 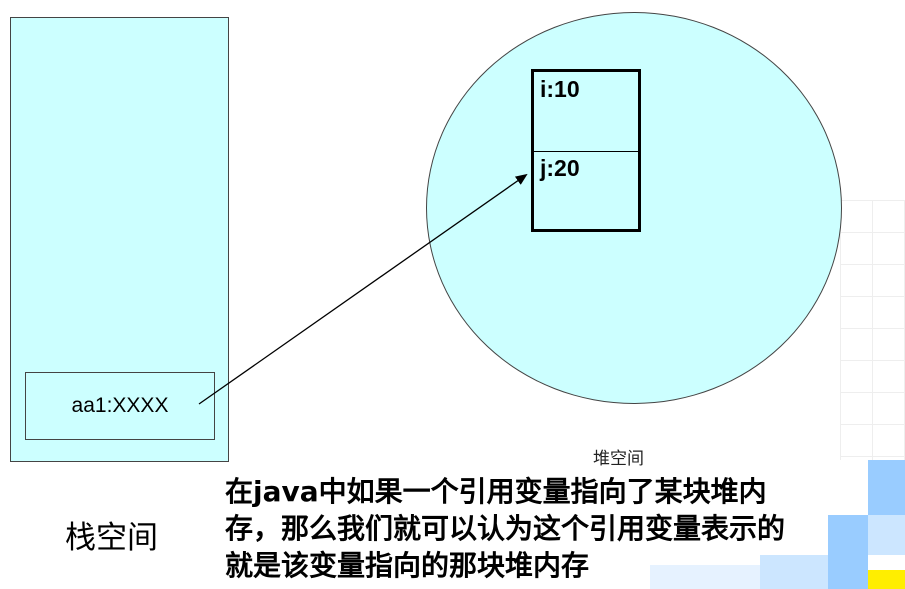 I want to click on heap-space-label: 堆空间, so click(x=618, y=459).